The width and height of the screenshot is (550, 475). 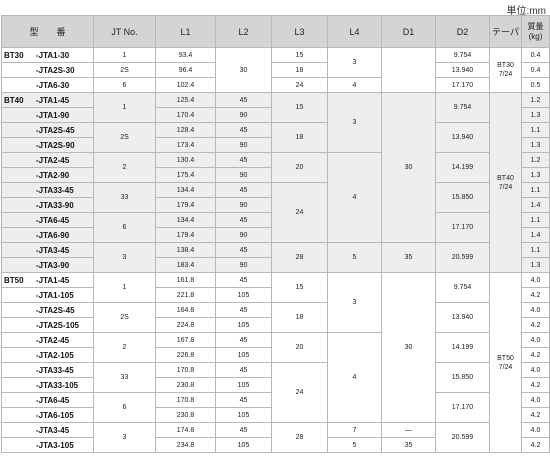 What do you see at coordinates (185, 130) in the screenshot?
I see `l1-cell: 128.4` at bounding box center [185, 130].